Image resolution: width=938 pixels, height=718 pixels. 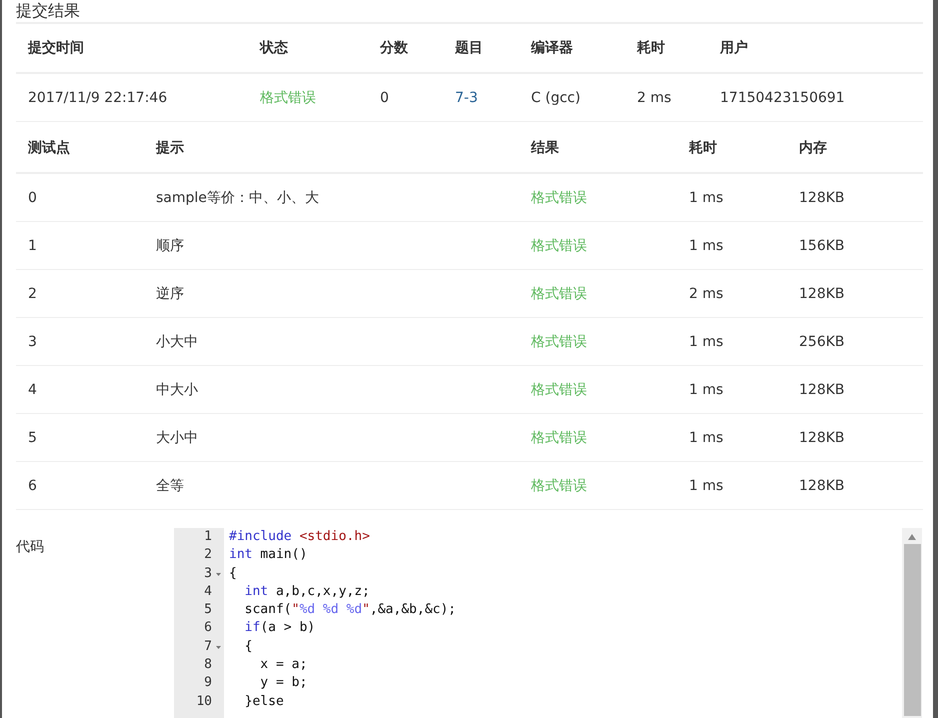 I want to click on code-line: }else, so click(x=264, y=701).